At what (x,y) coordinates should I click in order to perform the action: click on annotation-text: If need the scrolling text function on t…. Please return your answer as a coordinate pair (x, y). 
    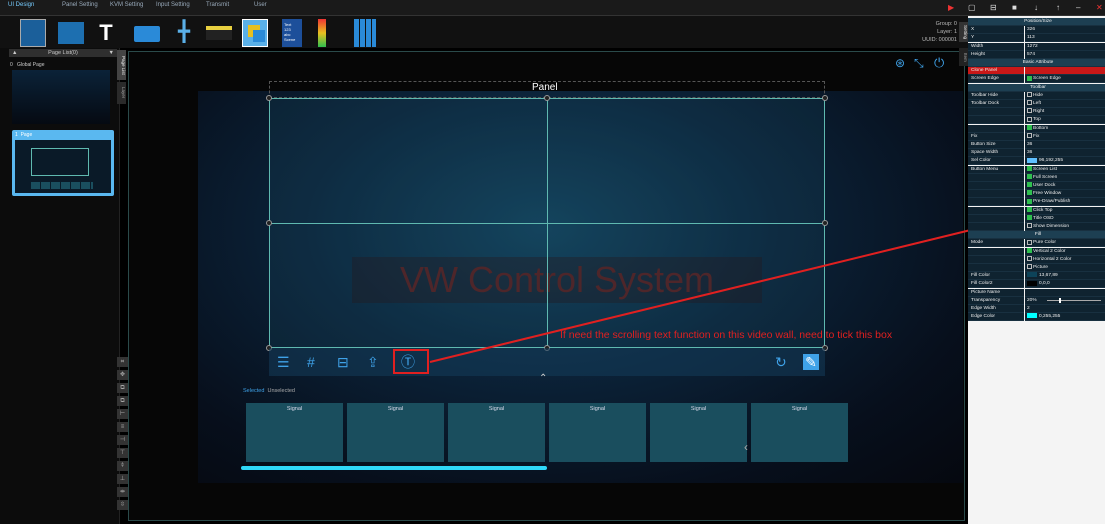
    Looking at the image, I should click on (726, 335).